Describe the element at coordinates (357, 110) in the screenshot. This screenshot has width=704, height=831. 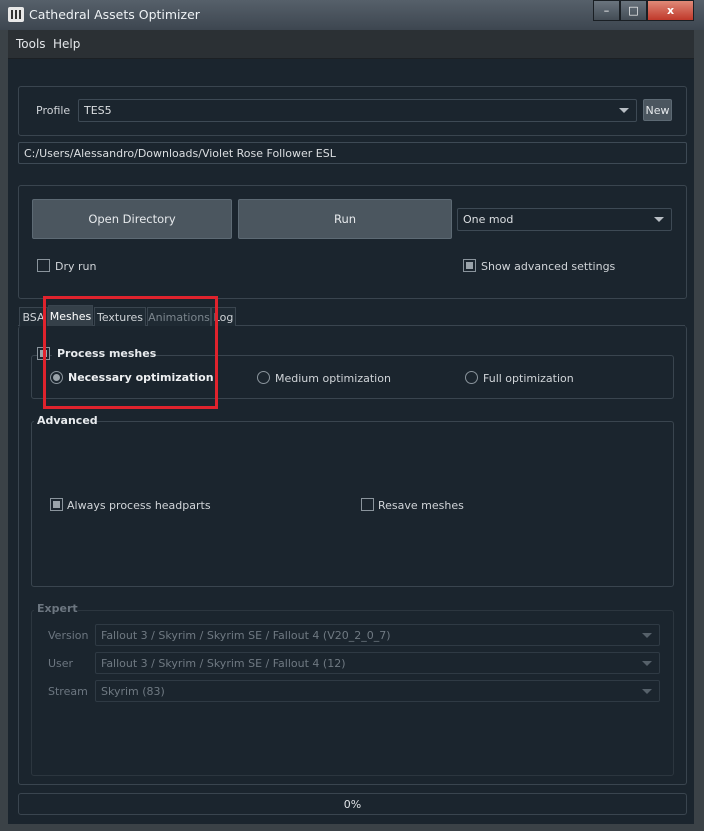
I see `profile-select: TES5` at that location.